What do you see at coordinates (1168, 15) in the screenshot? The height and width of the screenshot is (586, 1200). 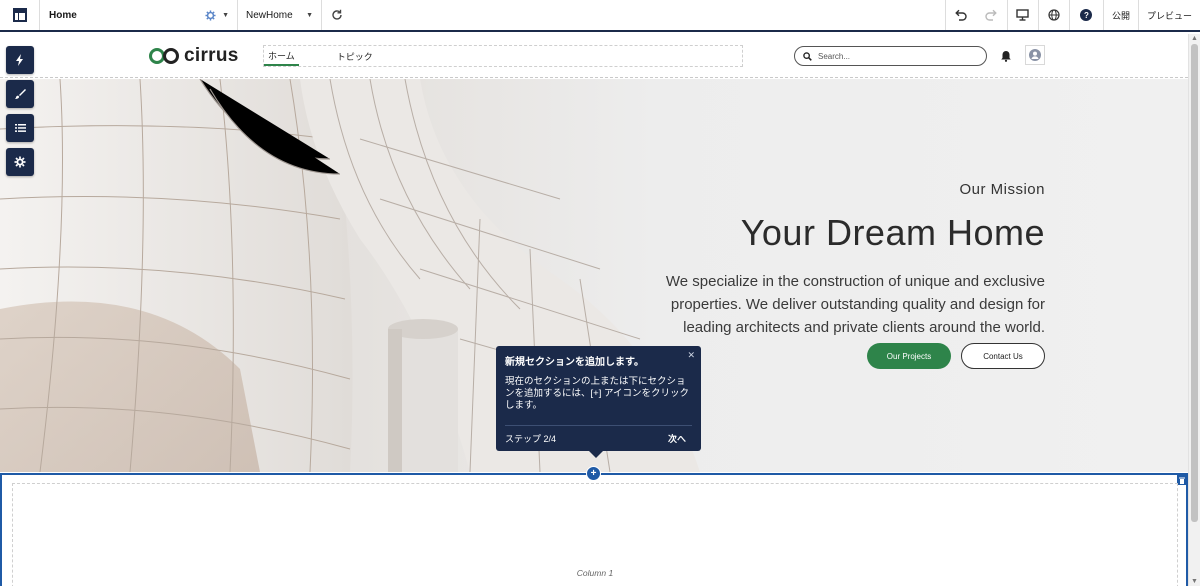 I see `preview-button: プレビュー` at bounding box center [1168, 15].